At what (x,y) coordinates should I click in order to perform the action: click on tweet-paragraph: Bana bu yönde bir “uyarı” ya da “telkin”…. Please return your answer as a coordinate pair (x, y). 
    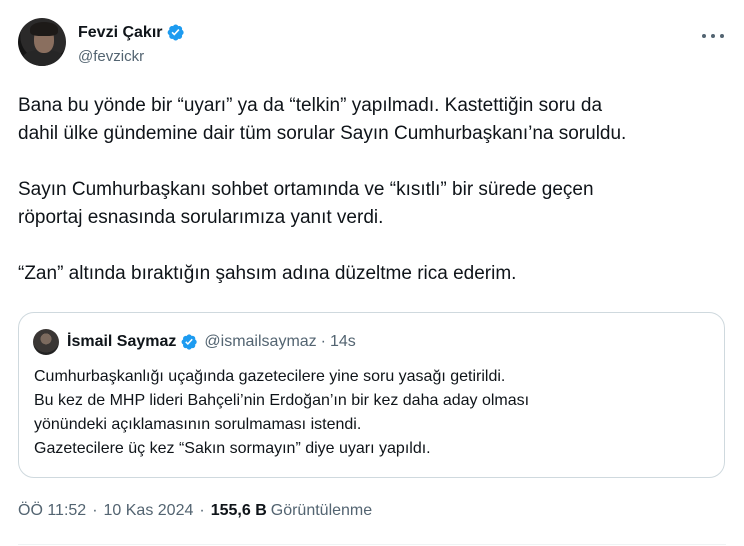
    Looking at the image, I should click on (322, 119).